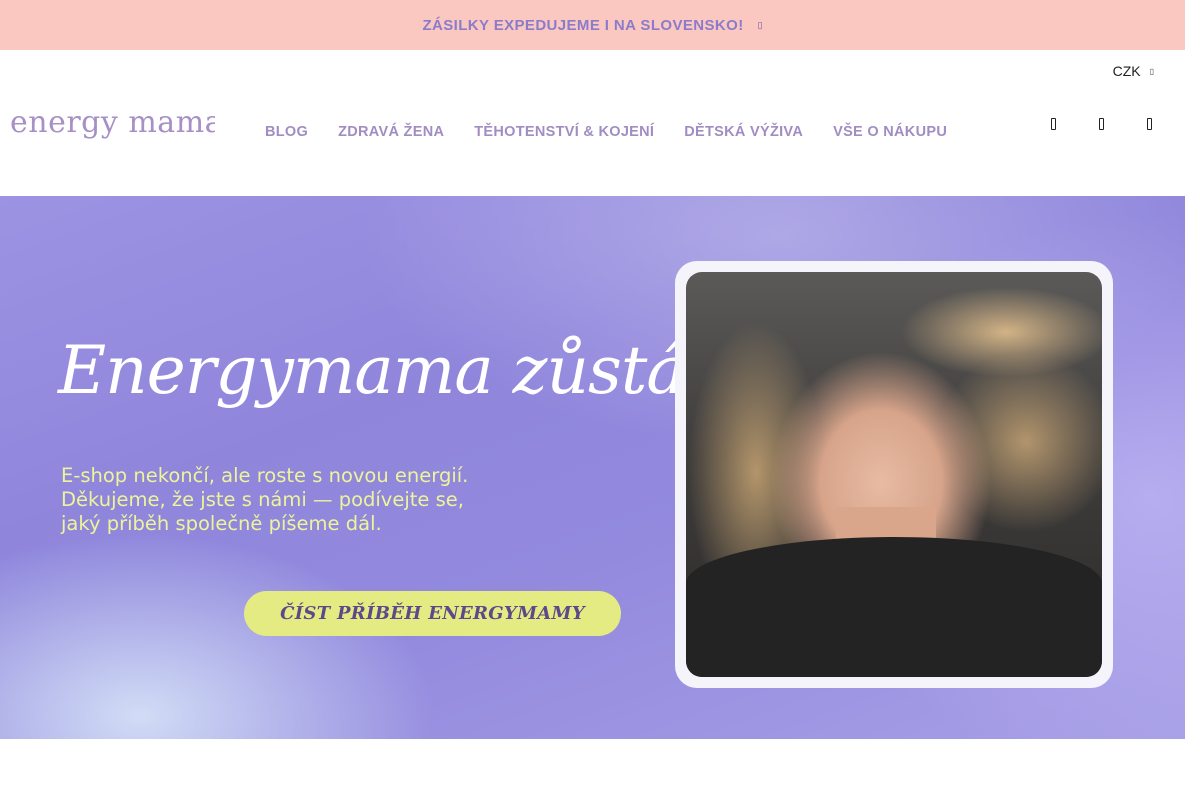 This screenshot has width=1200, height=800. I want to click on search-icon, so click(1053, 124).